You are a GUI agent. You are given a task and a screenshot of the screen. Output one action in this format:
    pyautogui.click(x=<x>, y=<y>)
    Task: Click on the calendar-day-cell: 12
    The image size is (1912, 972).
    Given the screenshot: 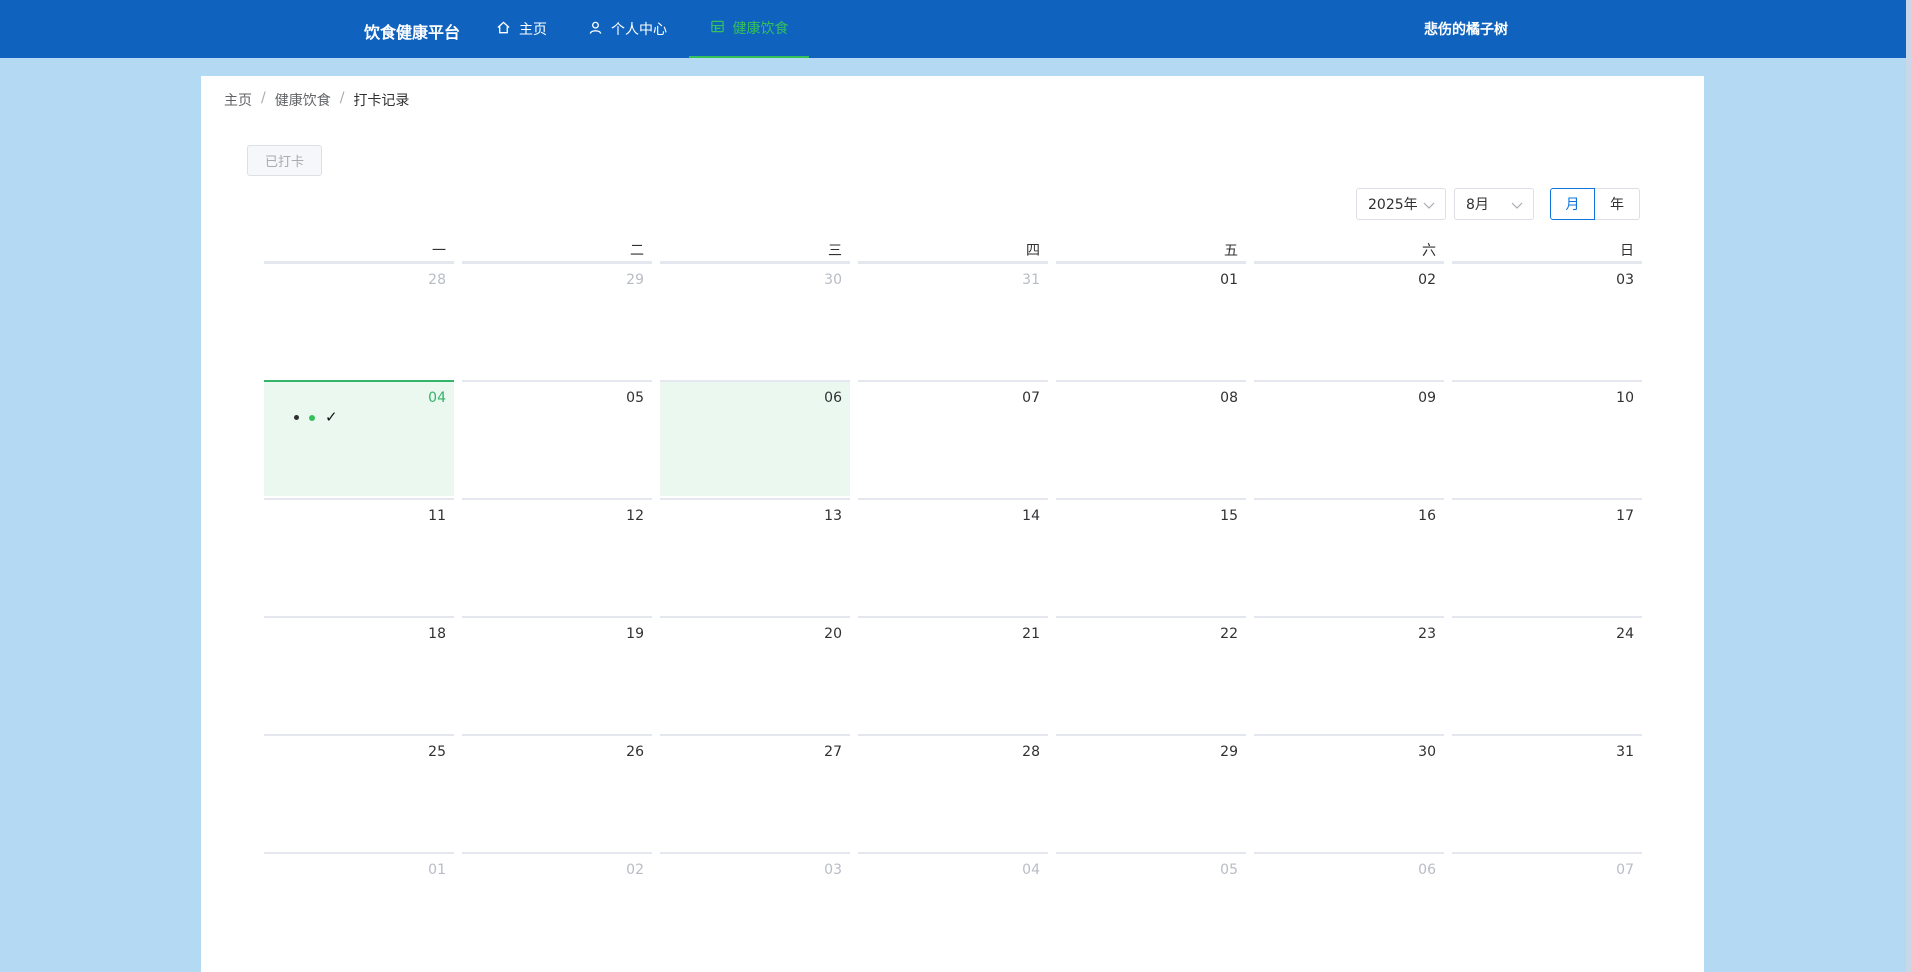 What is the action you would take?
    pyautogui.click(x=557, y=556)
    